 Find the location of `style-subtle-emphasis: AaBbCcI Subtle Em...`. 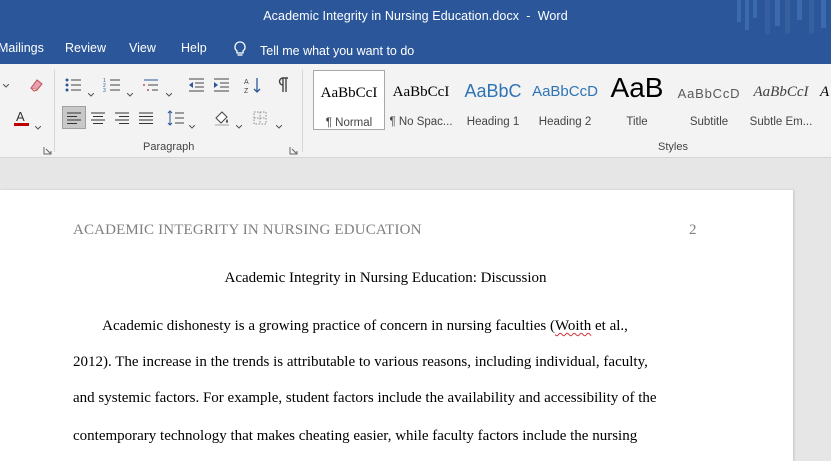

style-subtle-emphasis: AaBbCcI Subtle Em... is located at coordinates (781, 100).